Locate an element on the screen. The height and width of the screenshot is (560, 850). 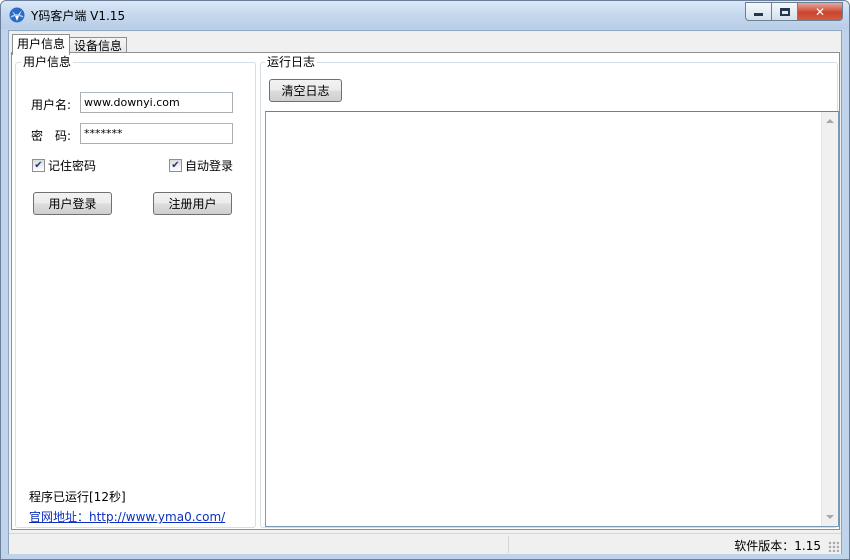
running-status: 程序已运行[12秒] is located at coordinates (77, 497).